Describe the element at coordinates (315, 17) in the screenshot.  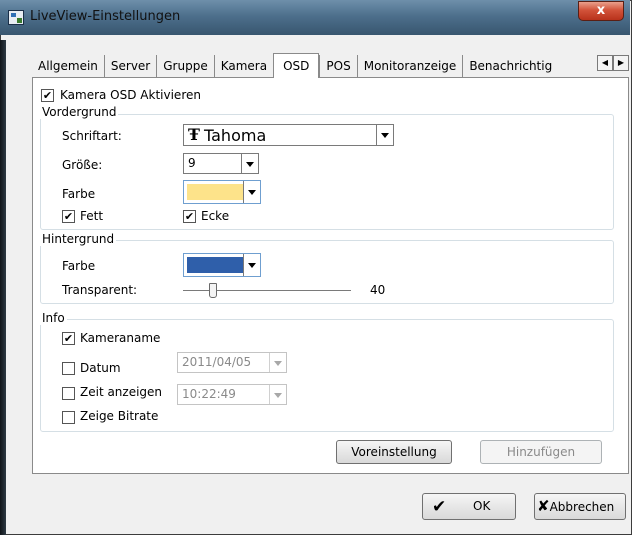
I see `title-bar: LiveView-Einstellungen x` at that location.